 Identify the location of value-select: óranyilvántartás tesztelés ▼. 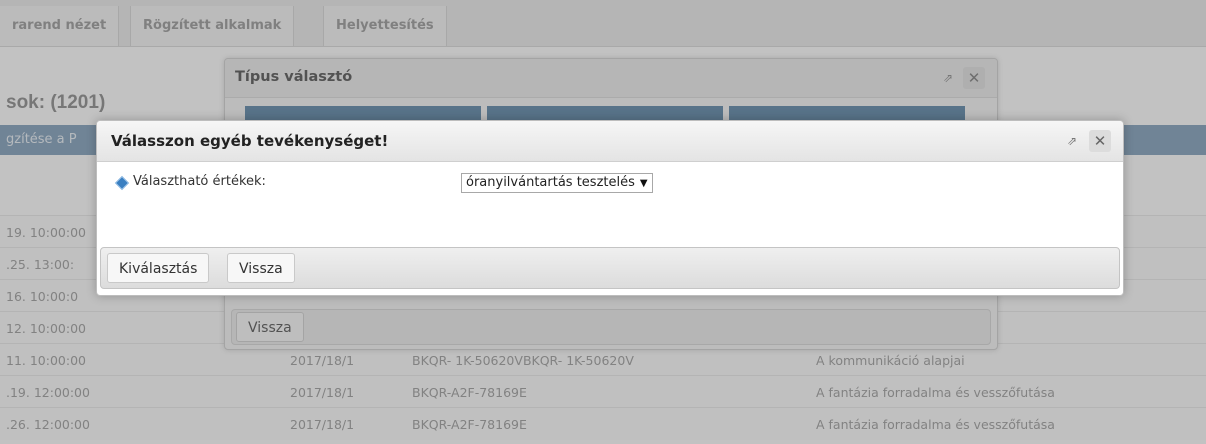
(557, 183).